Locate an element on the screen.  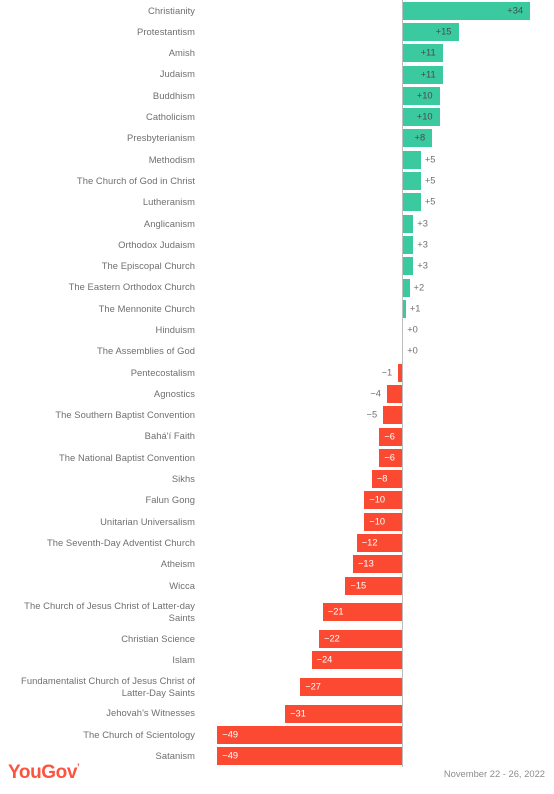
bar-value-label: −4 is located at coordinates (375, 393).